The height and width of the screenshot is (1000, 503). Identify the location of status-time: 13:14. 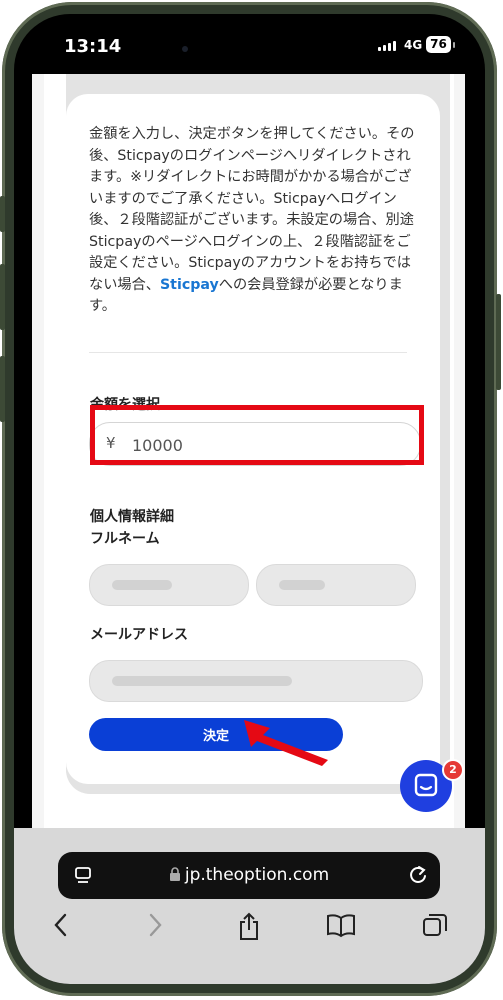
(93, 46).